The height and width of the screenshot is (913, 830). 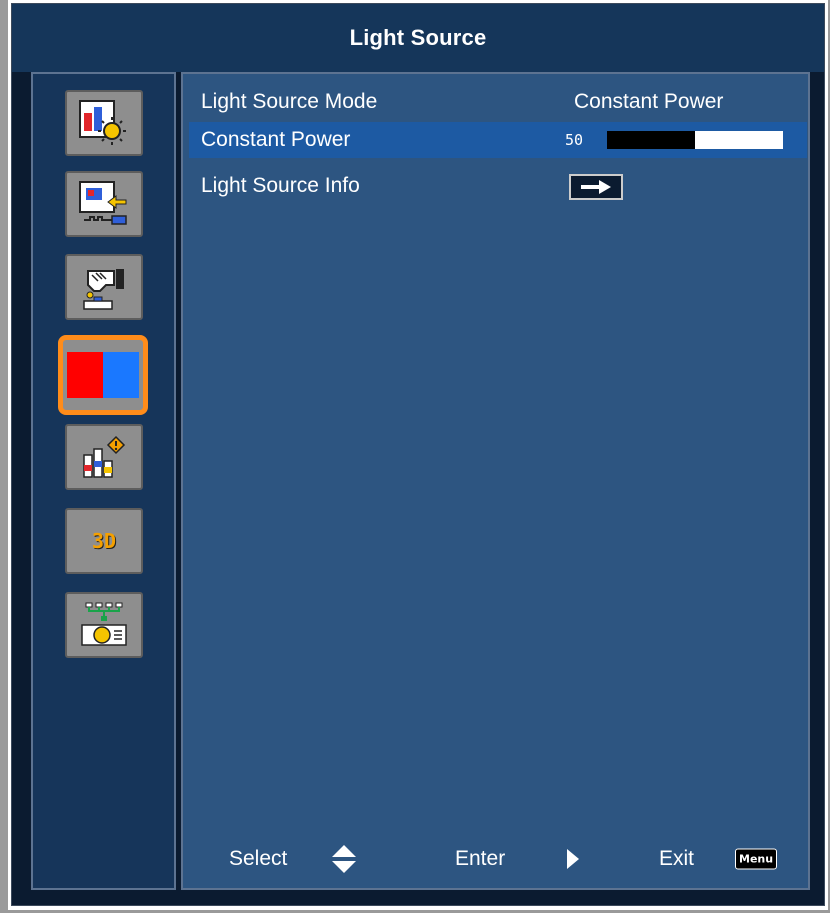 I want to click on row-label: Constant Power, so click(x=276, y=139).